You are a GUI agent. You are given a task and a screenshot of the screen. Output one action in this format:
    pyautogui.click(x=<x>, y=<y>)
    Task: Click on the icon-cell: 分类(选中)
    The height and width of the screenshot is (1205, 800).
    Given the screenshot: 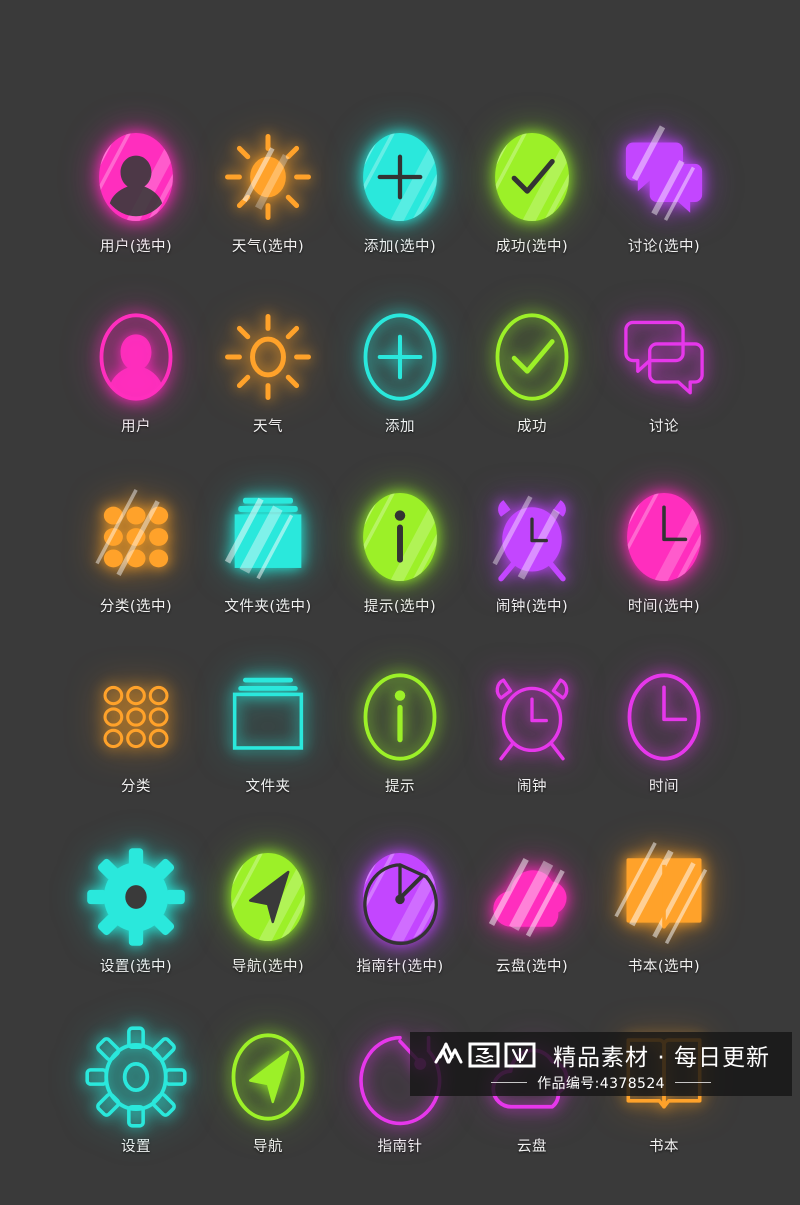 What is the action you would take?
    pyautogui.click(x=136, y=575)
    